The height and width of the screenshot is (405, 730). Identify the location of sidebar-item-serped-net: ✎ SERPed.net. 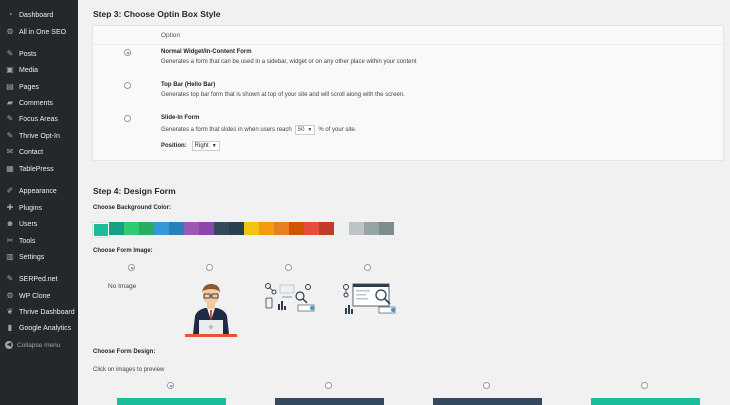
(39, 279).